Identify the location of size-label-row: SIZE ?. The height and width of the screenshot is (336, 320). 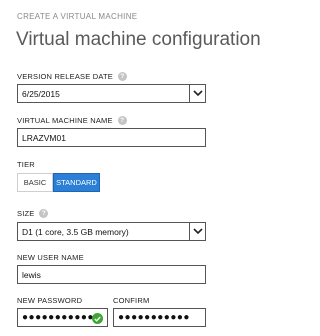
(33, 213).